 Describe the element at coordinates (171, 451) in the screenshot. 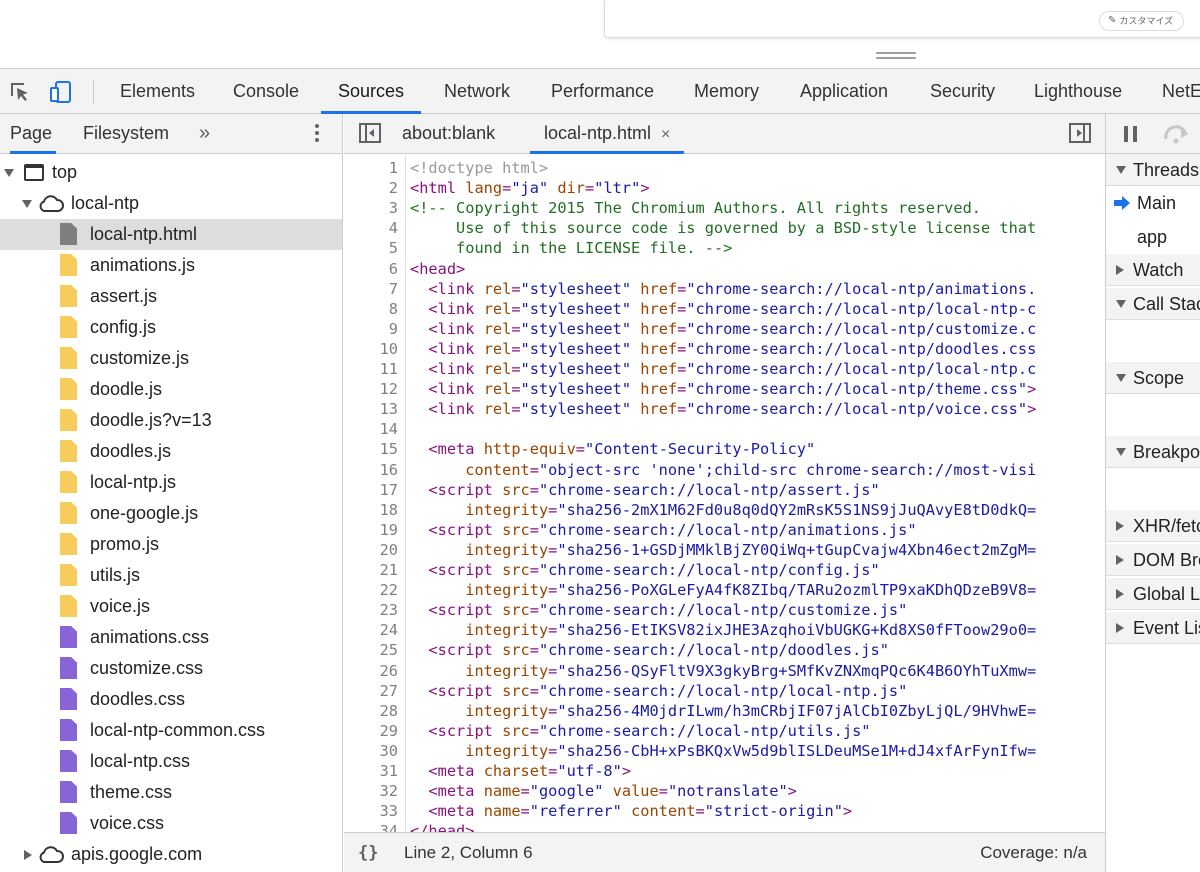

I see `tree-file-doodles-js: doodles.js` at that location.